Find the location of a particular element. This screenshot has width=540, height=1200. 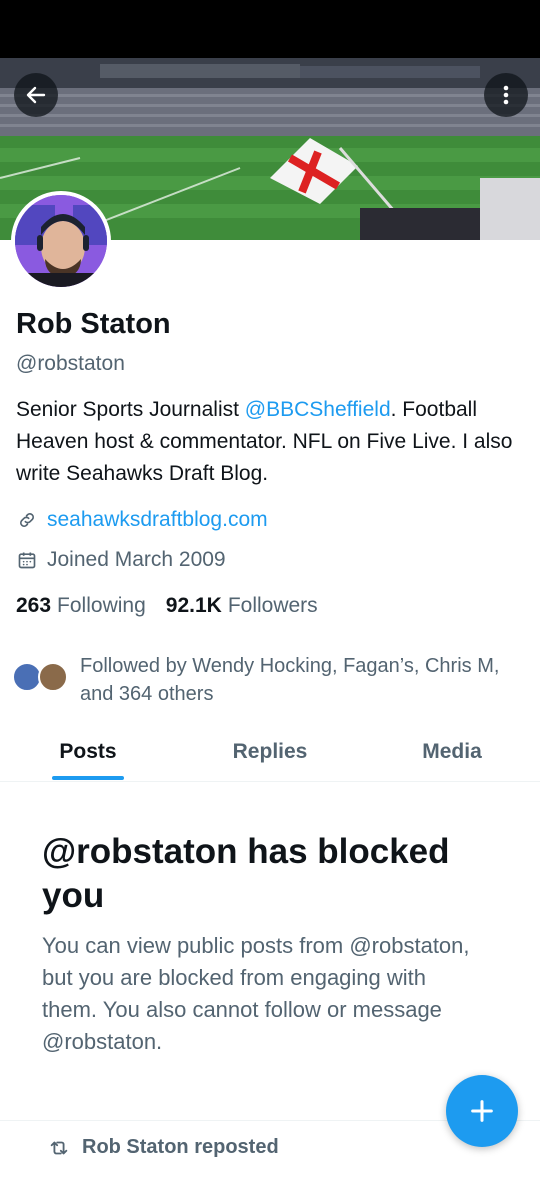

follow-stats: 263 Following 92.1K Followers is located at coordinates (177, 606).